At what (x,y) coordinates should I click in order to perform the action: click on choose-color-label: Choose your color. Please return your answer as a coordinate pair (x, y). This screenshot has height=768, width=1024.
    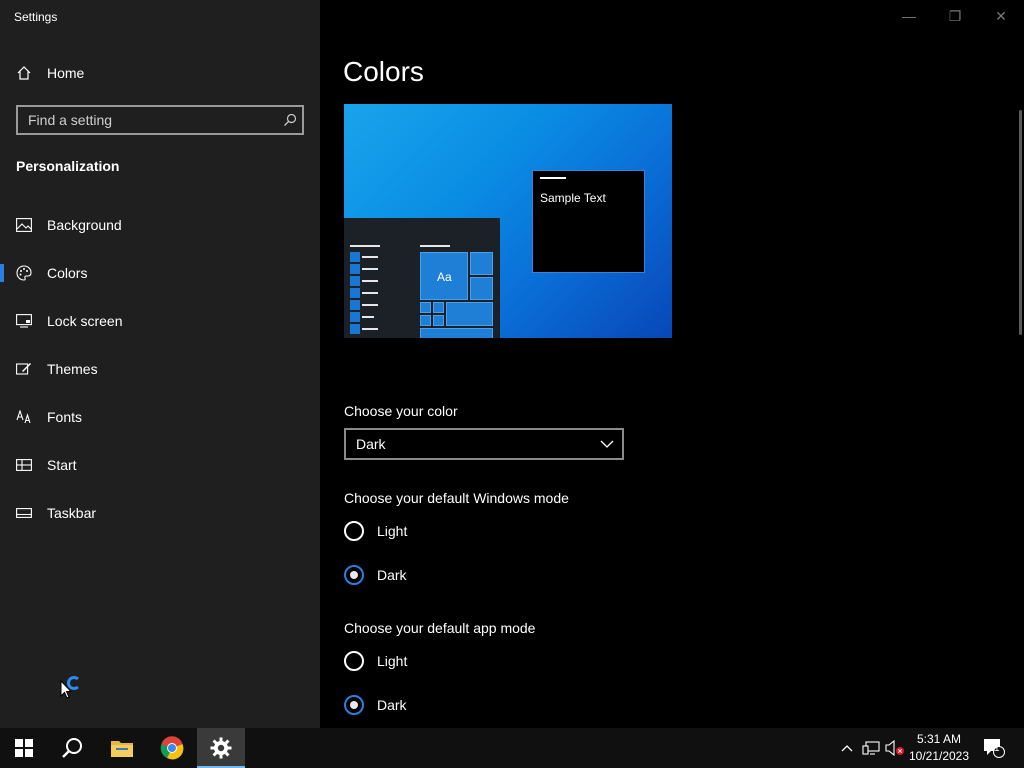
    Looking at the image, I should click on (401, 411).